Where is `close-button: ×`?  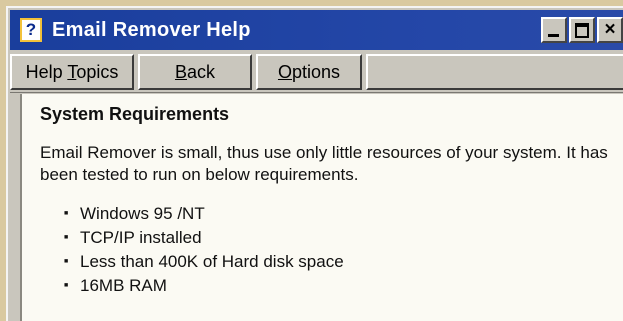
close-button: × is located at coordinates (610, 30).